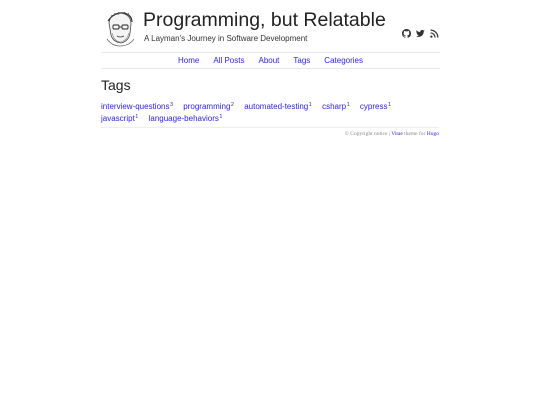 The height and width of the screenshot is (405, 540). Describe the element at coordinates (188, 60) in the screenshot. I see `nav-home: Home` at that location.